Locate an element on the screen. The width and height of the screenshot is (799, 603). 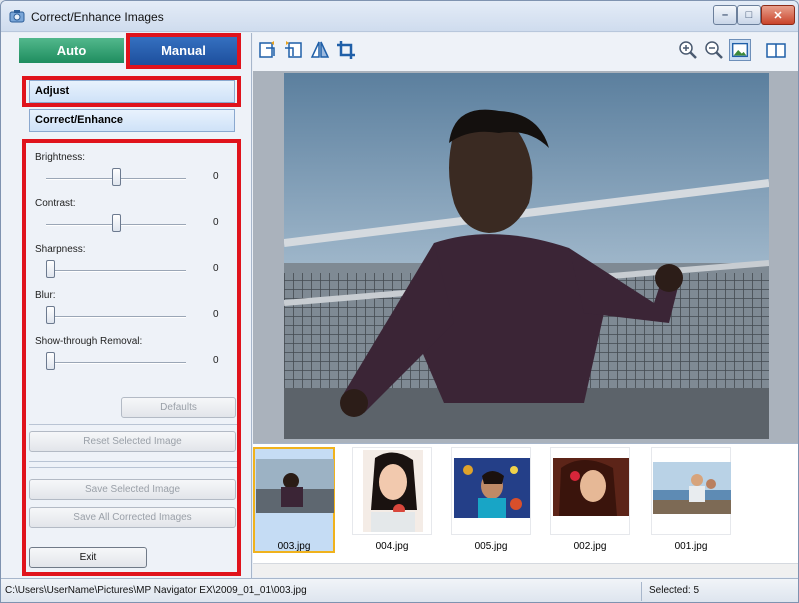
slider-value-brightness: 0 is located at coordinates (216, 176).